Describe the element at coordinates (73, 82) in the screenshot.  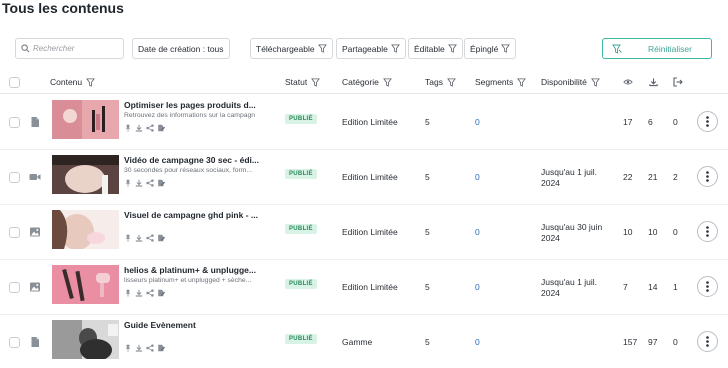
I see `col-content: Contenu` at that location.